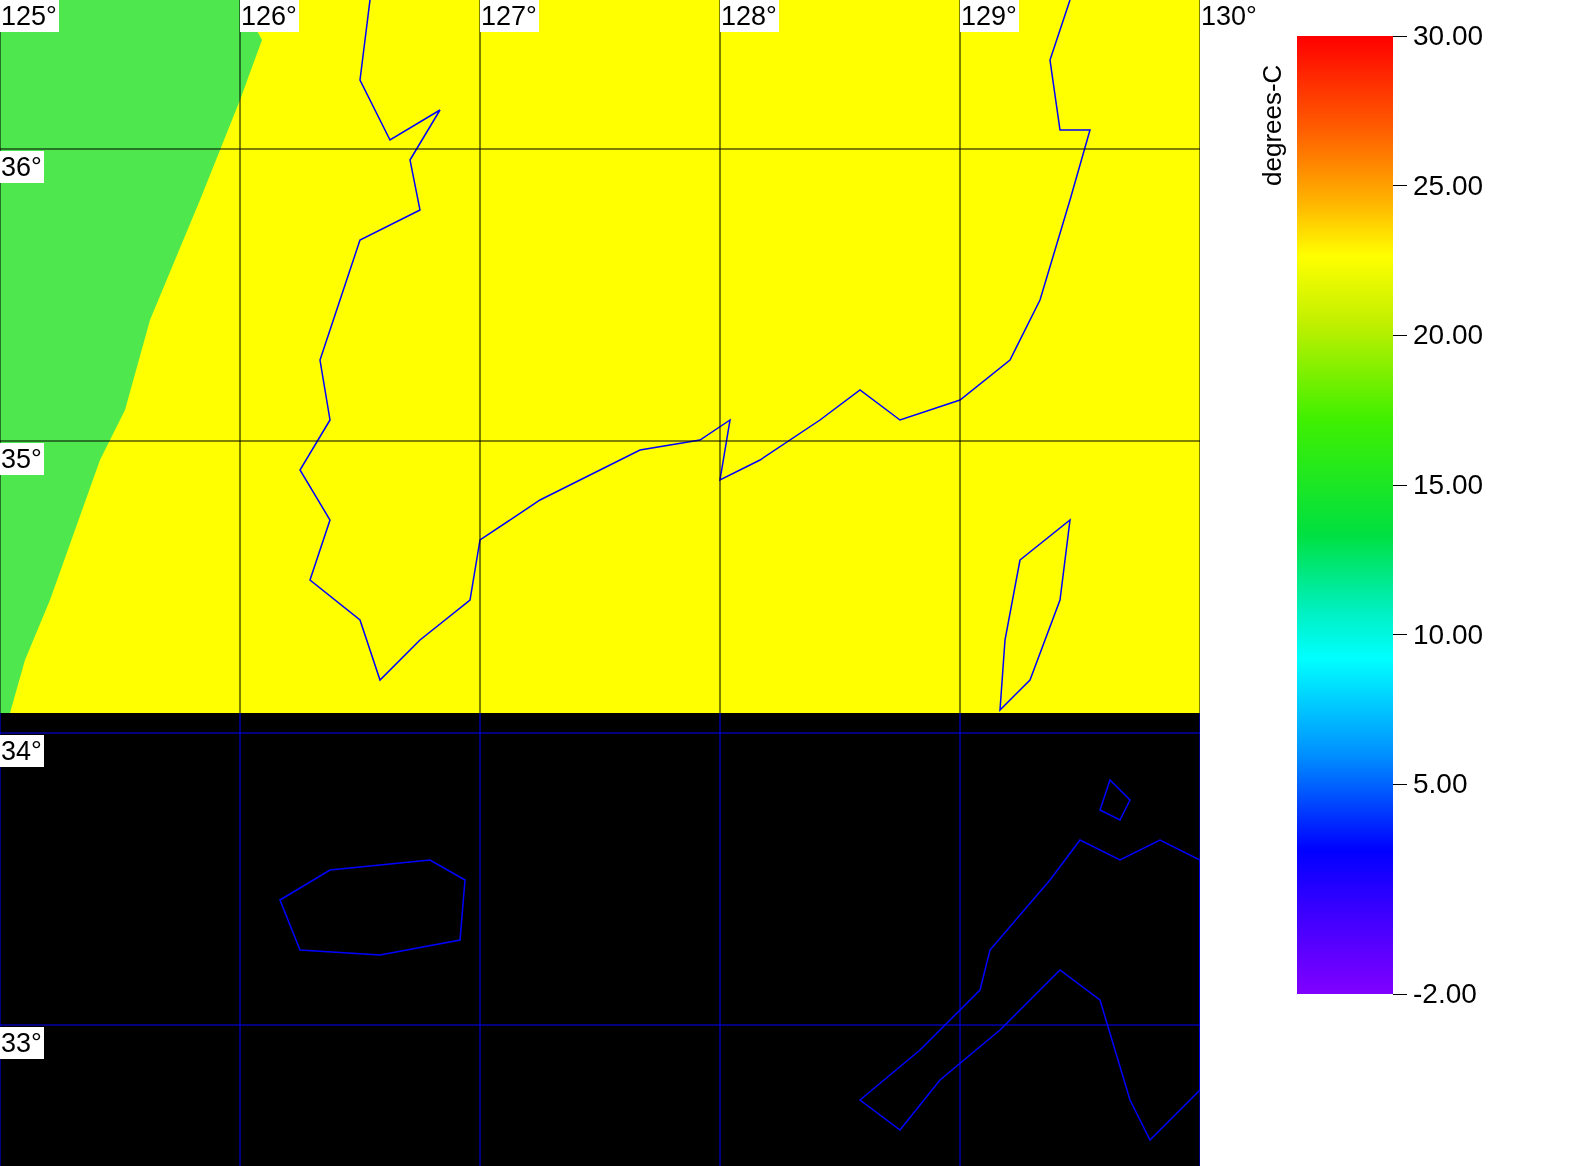 This screenshot has width=1591, height=1166. I want to click on colorbar-tick-label: 25.00, so click(1448, 185).